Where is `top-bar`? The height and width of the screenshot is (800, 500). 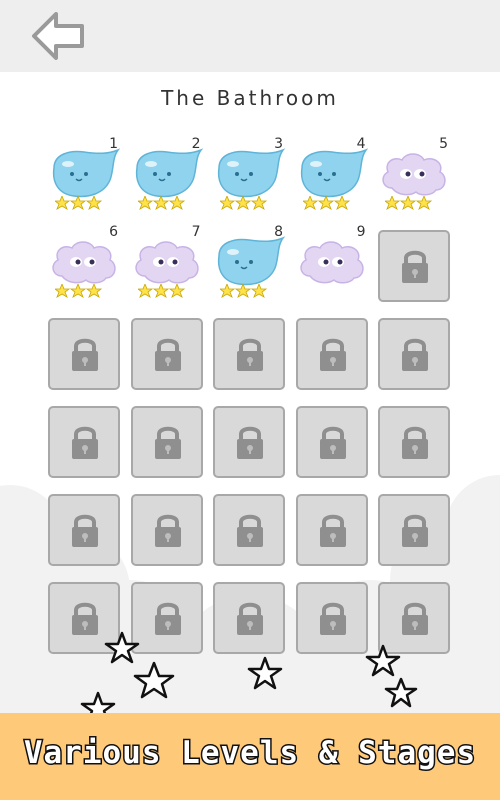
top-bar is located at coordinates (250, 36).